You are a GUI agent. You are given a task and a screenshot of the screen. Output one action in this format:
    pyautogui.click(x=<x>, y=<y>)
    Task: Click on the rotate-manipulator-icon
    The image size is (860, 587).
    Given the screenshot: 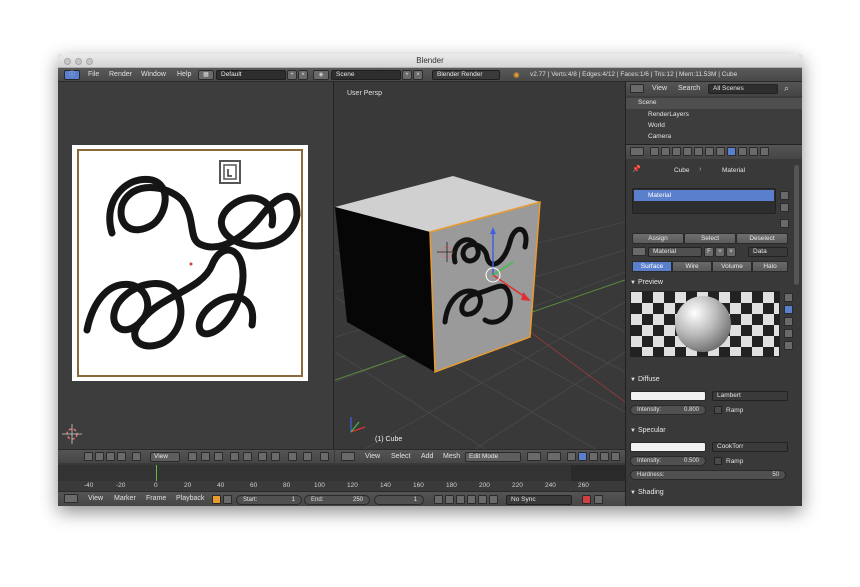 What is the action you would take?
    pyautogui.click(x=593, y=456)
    